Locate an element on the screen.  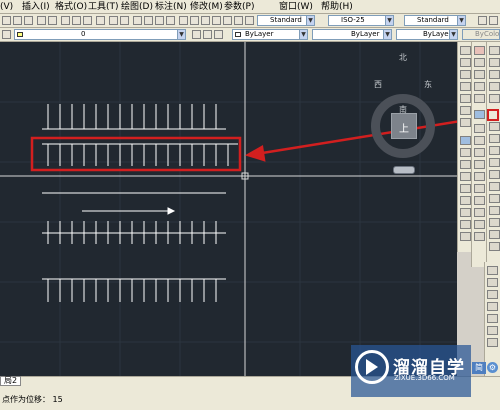
design-center-icon is located at coordinates (194, 20).